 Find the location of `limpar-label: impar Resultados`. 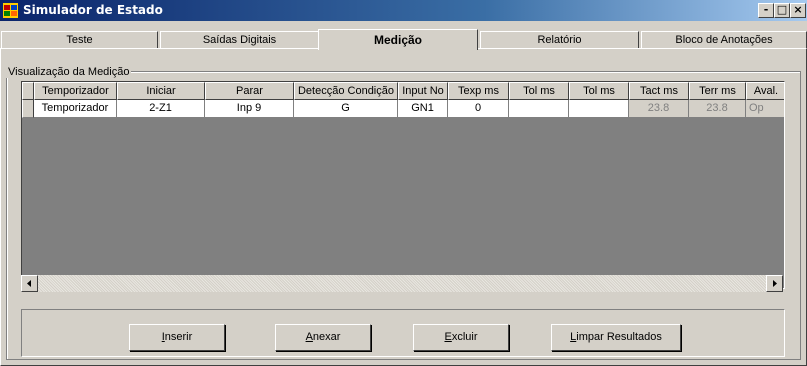

limpar-label: impar Resultados is located at coordinates (619, 337).